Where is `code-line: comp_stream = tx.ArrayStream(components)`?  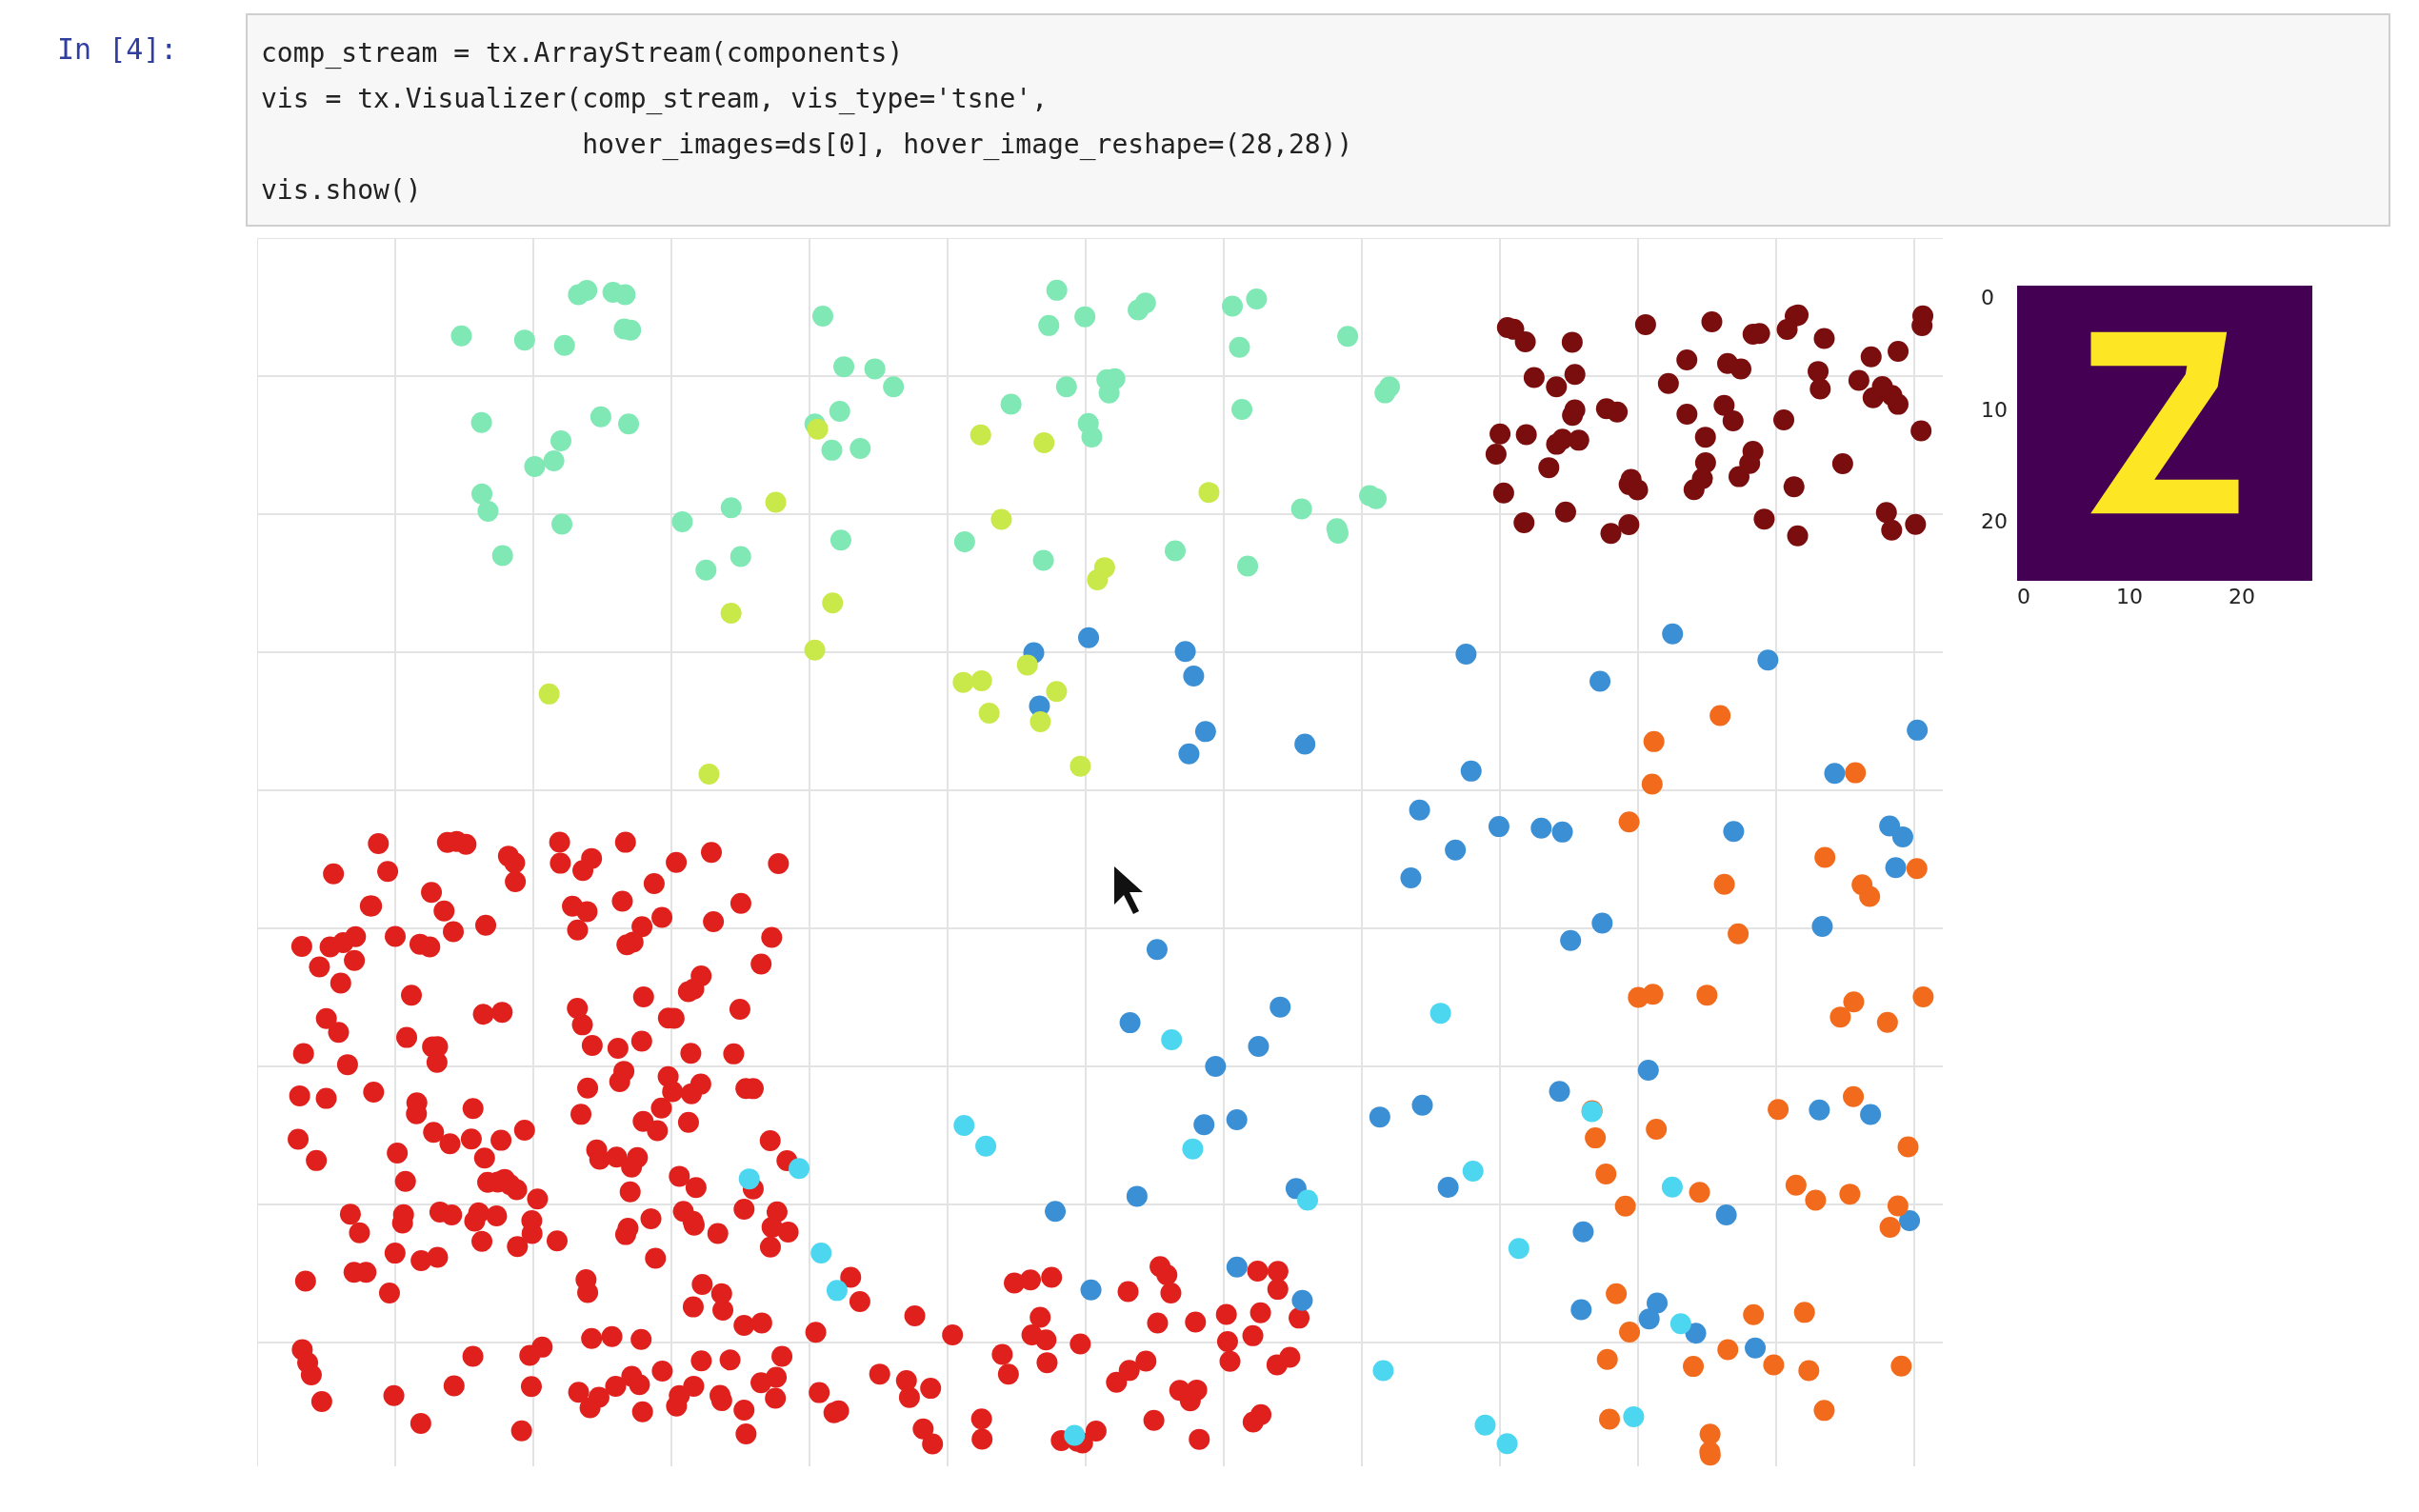
code-line: comp_stream = tx.ArrayStream(components) is located at coordinates (583, 53).